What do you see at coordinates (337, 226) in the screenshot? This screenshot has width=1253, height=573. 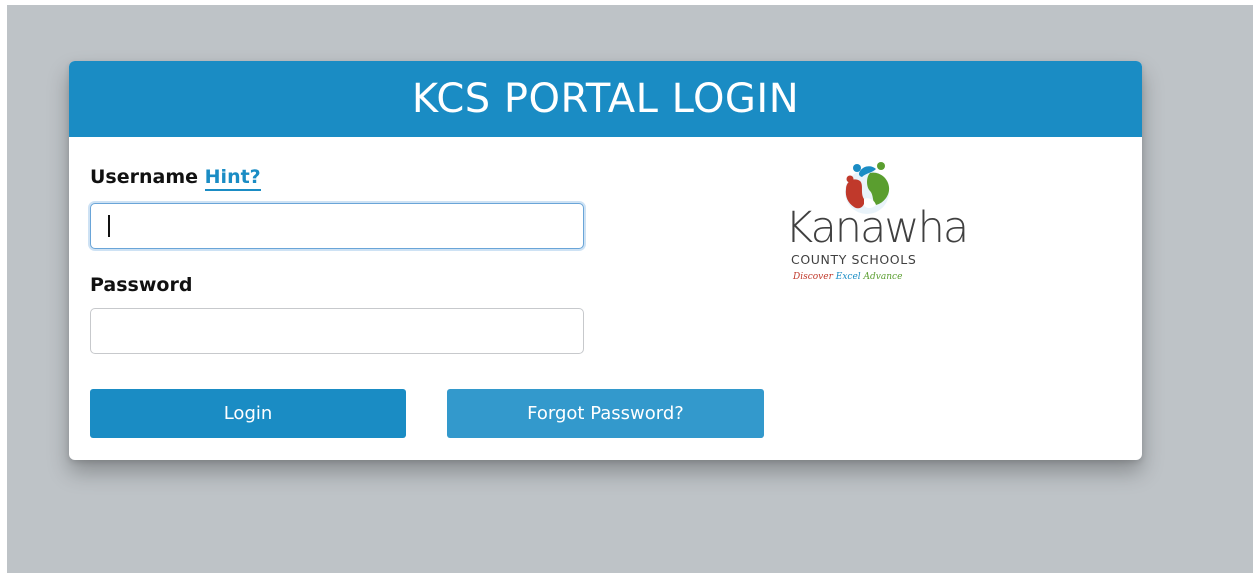 I see `username-input` at bounding box center [337, 226].